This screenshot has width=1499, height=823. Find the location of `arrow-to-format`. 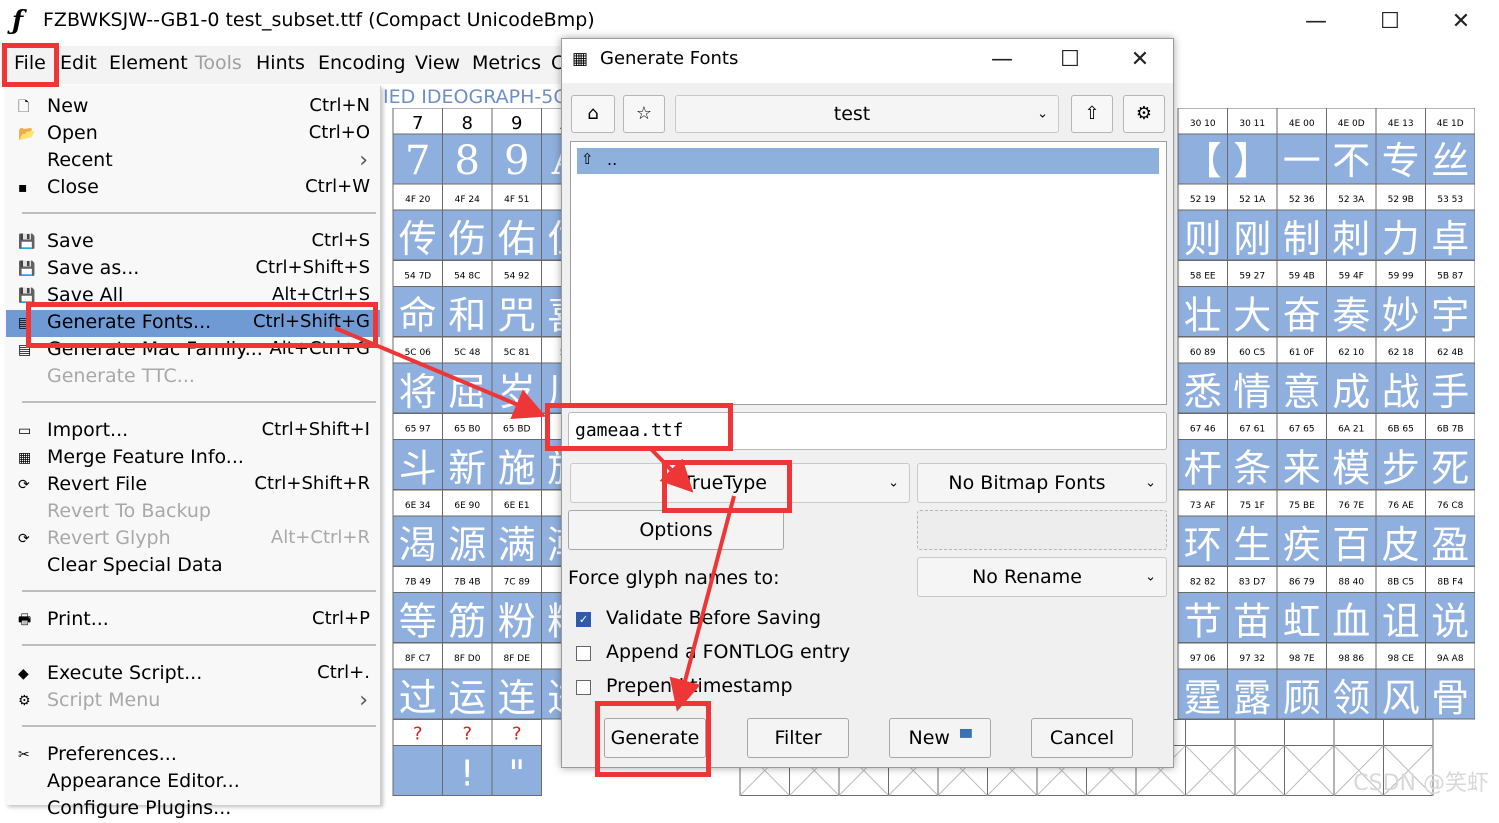

arrow-to-format is located at coordinates (671, 469).